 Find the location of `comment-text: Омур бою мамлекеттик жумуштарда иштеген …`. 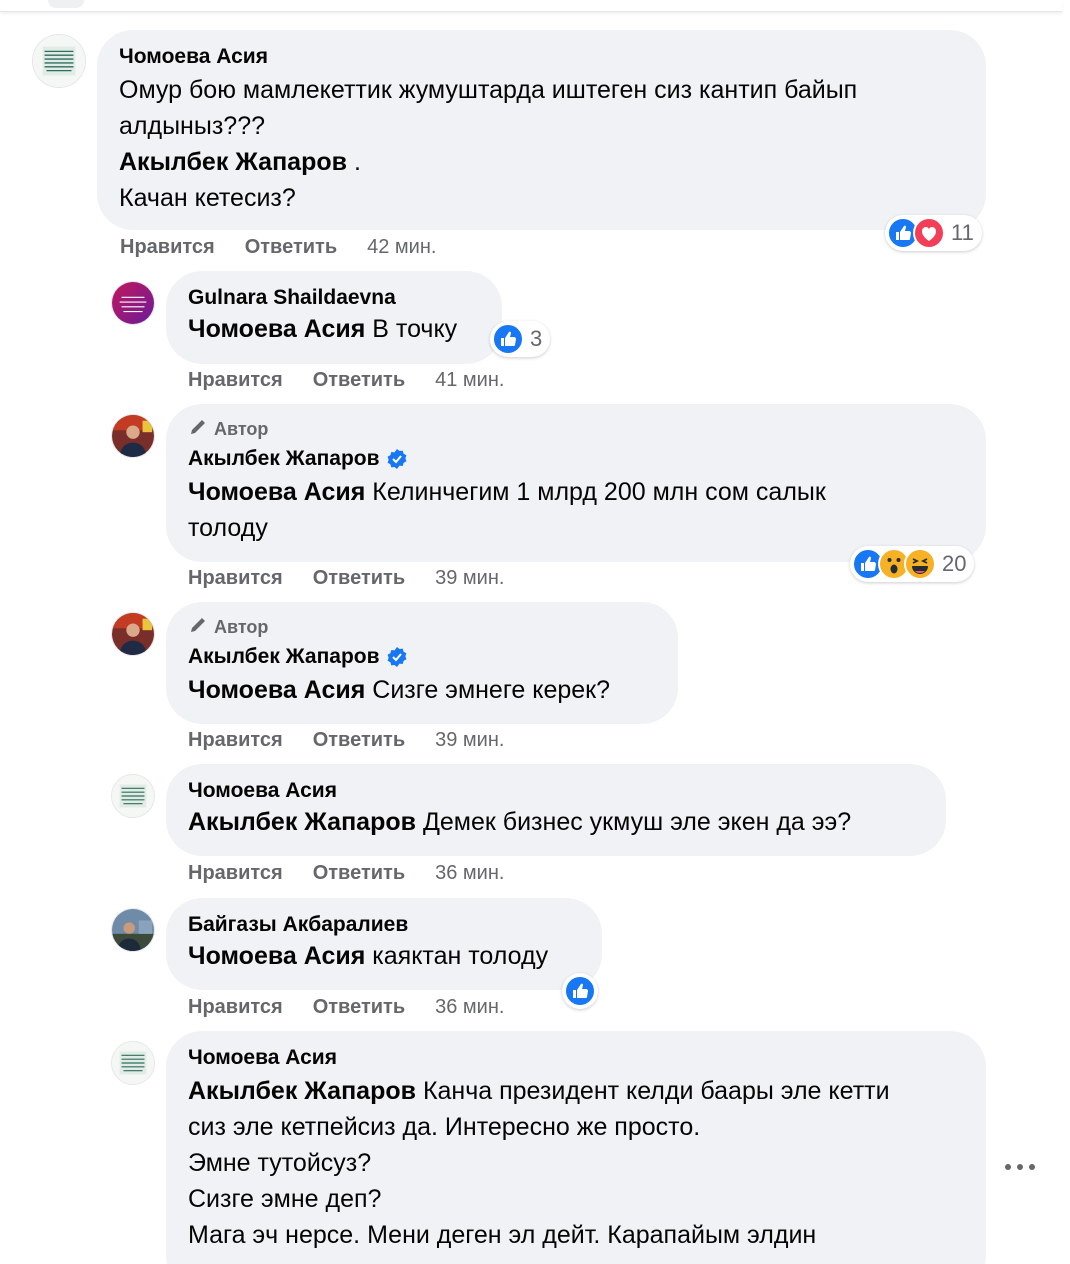

comment-text: Омур бою мамлекеттик жумуштарда иштеген … is located at coordinates (541, 144).